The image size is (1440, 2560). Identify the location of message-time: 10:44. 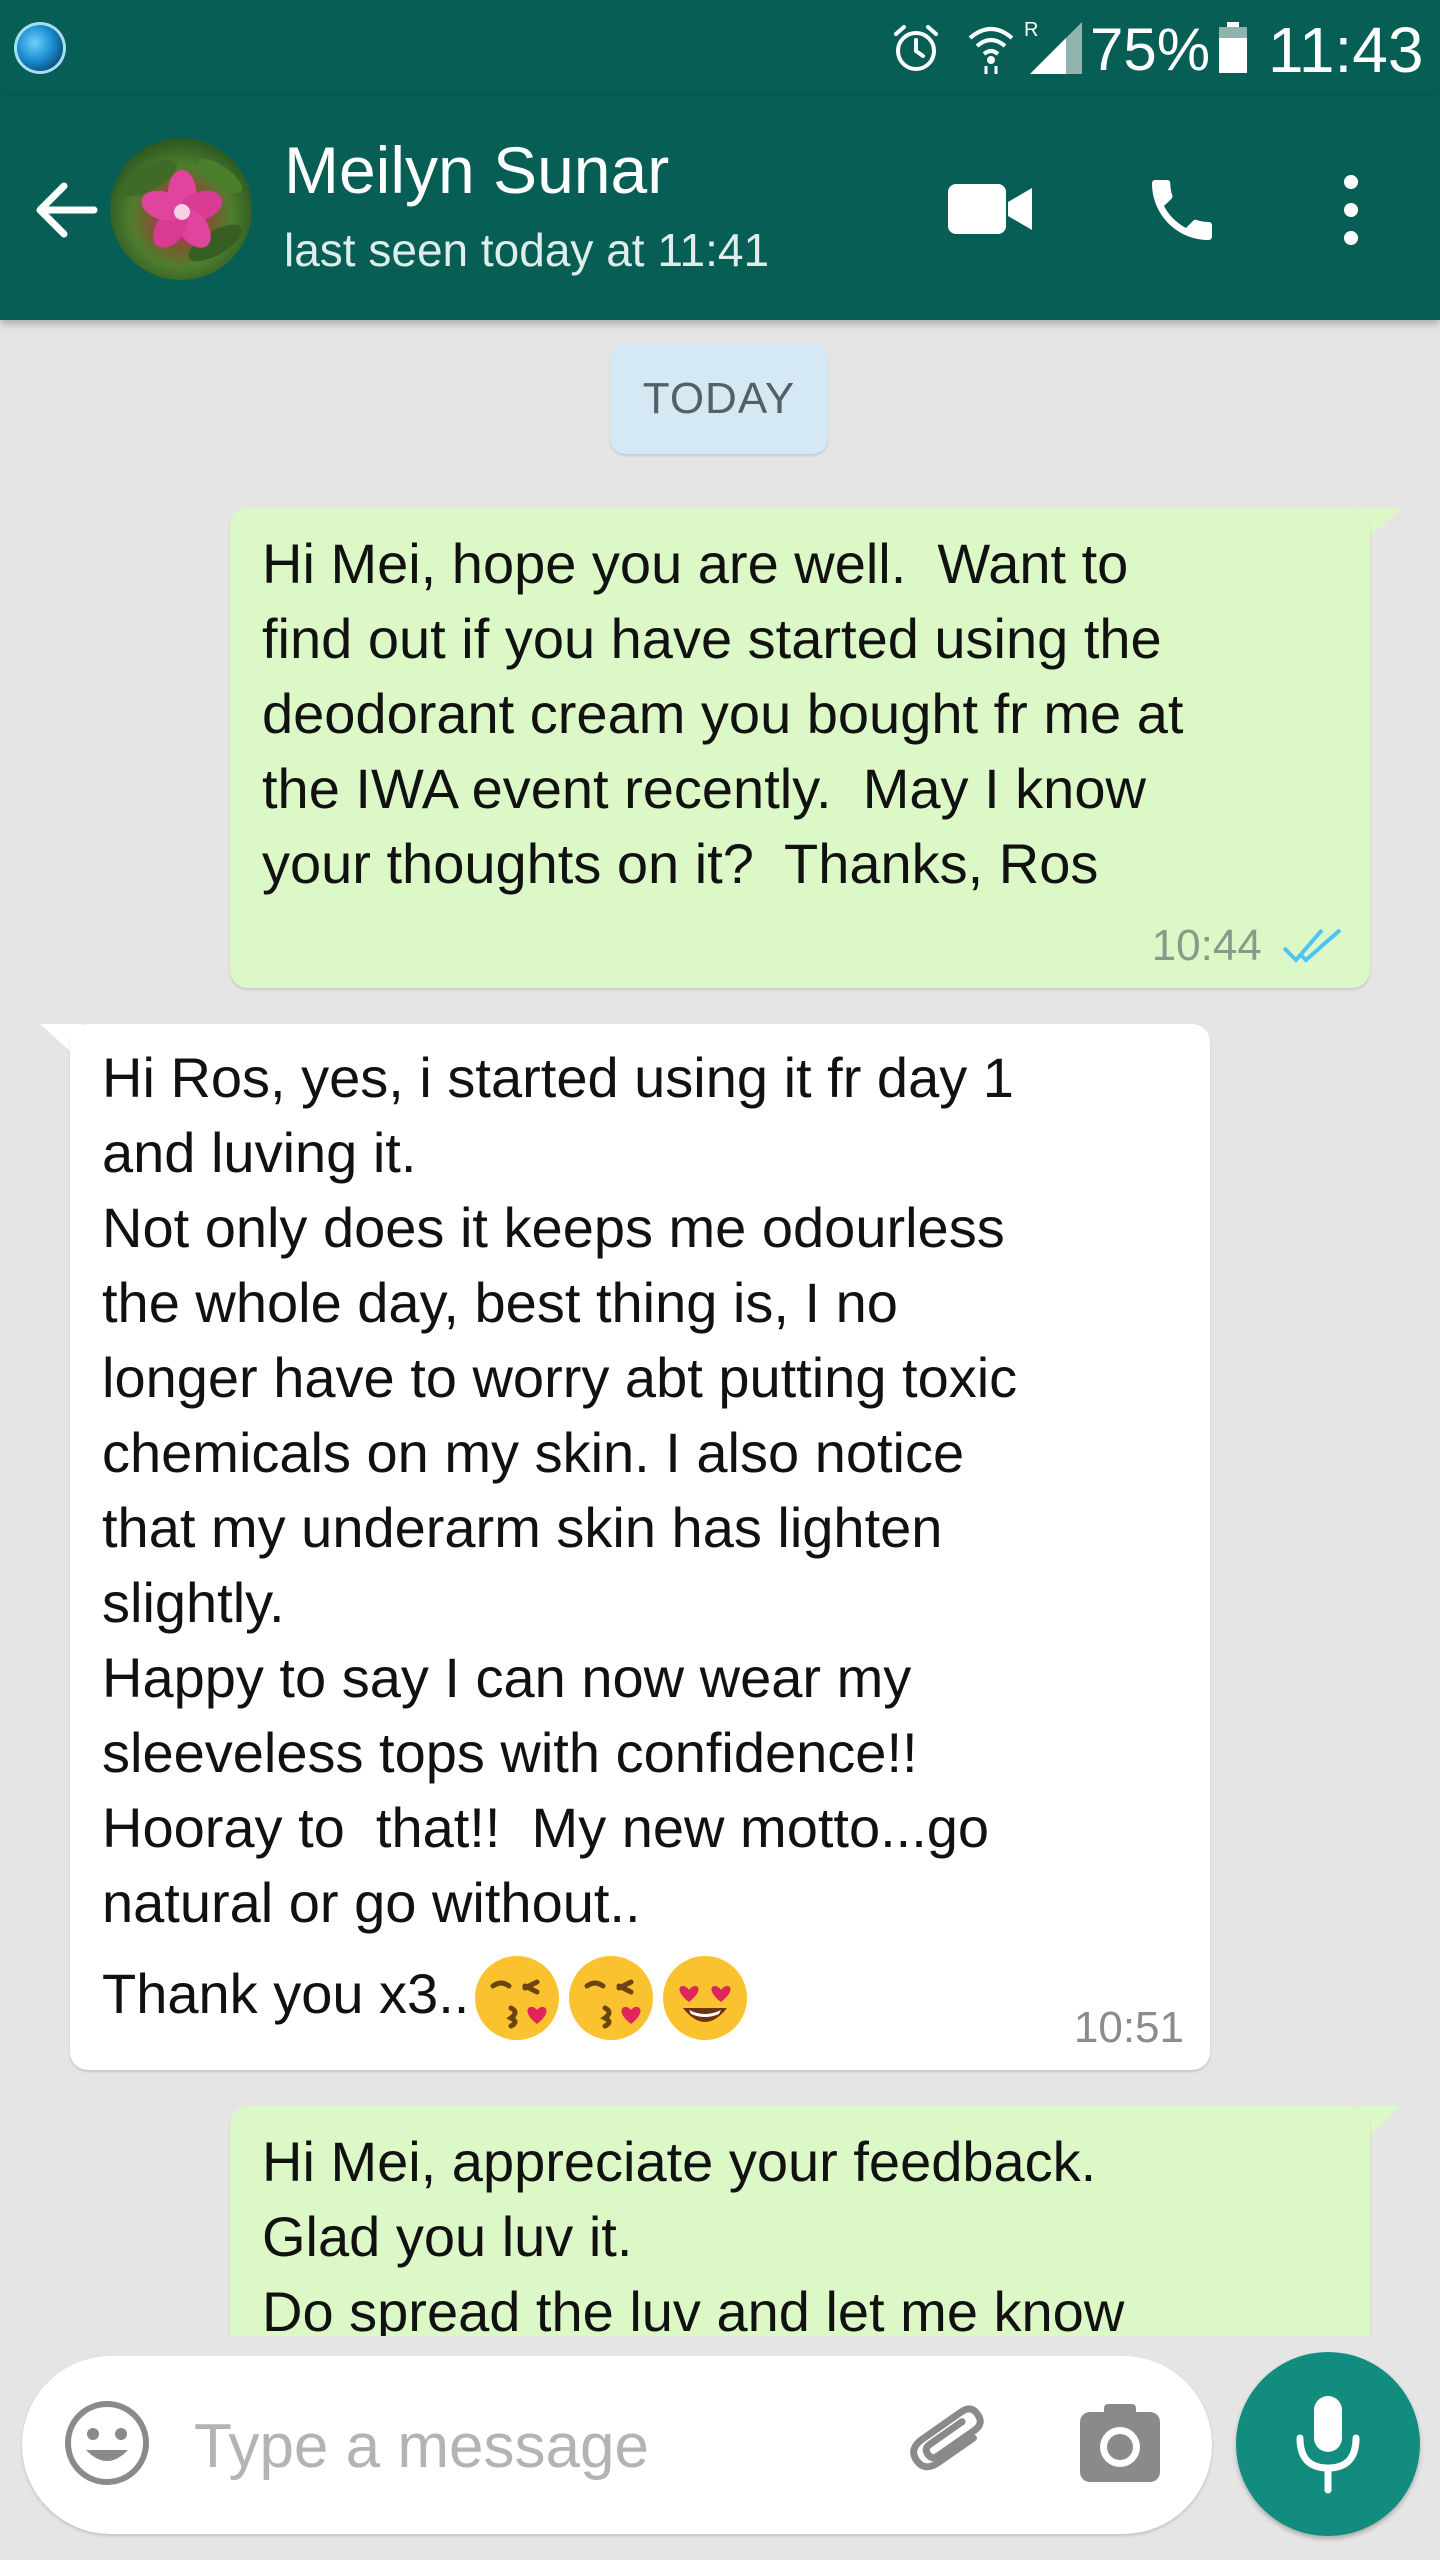
(1206, 945).